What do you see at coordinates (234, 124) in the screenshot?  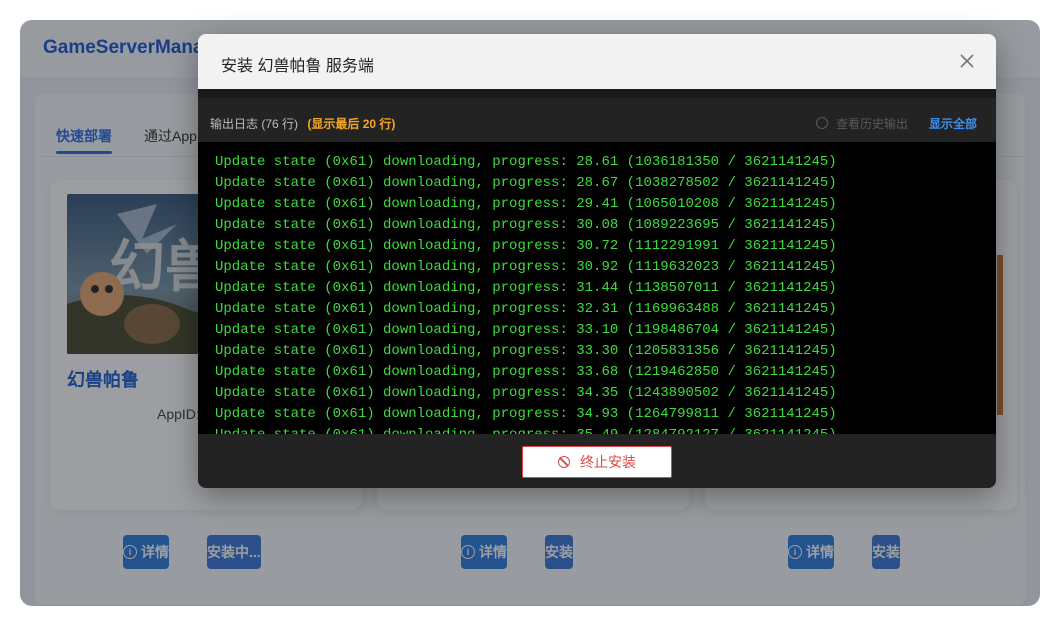 I see `log-label: 输出日志` at bounding box center [234, 124].